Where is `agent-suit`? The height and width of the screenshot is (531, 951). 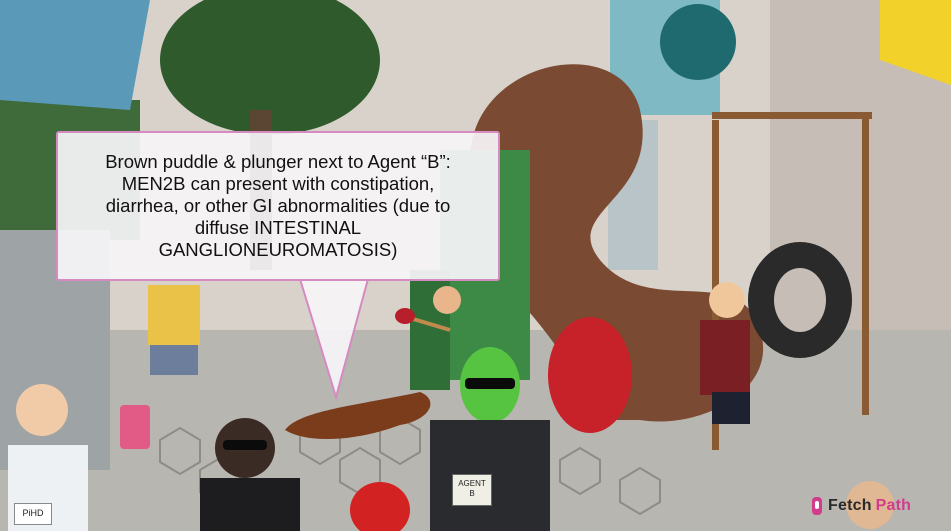
agent-suit is located at coordinates (250, 504).